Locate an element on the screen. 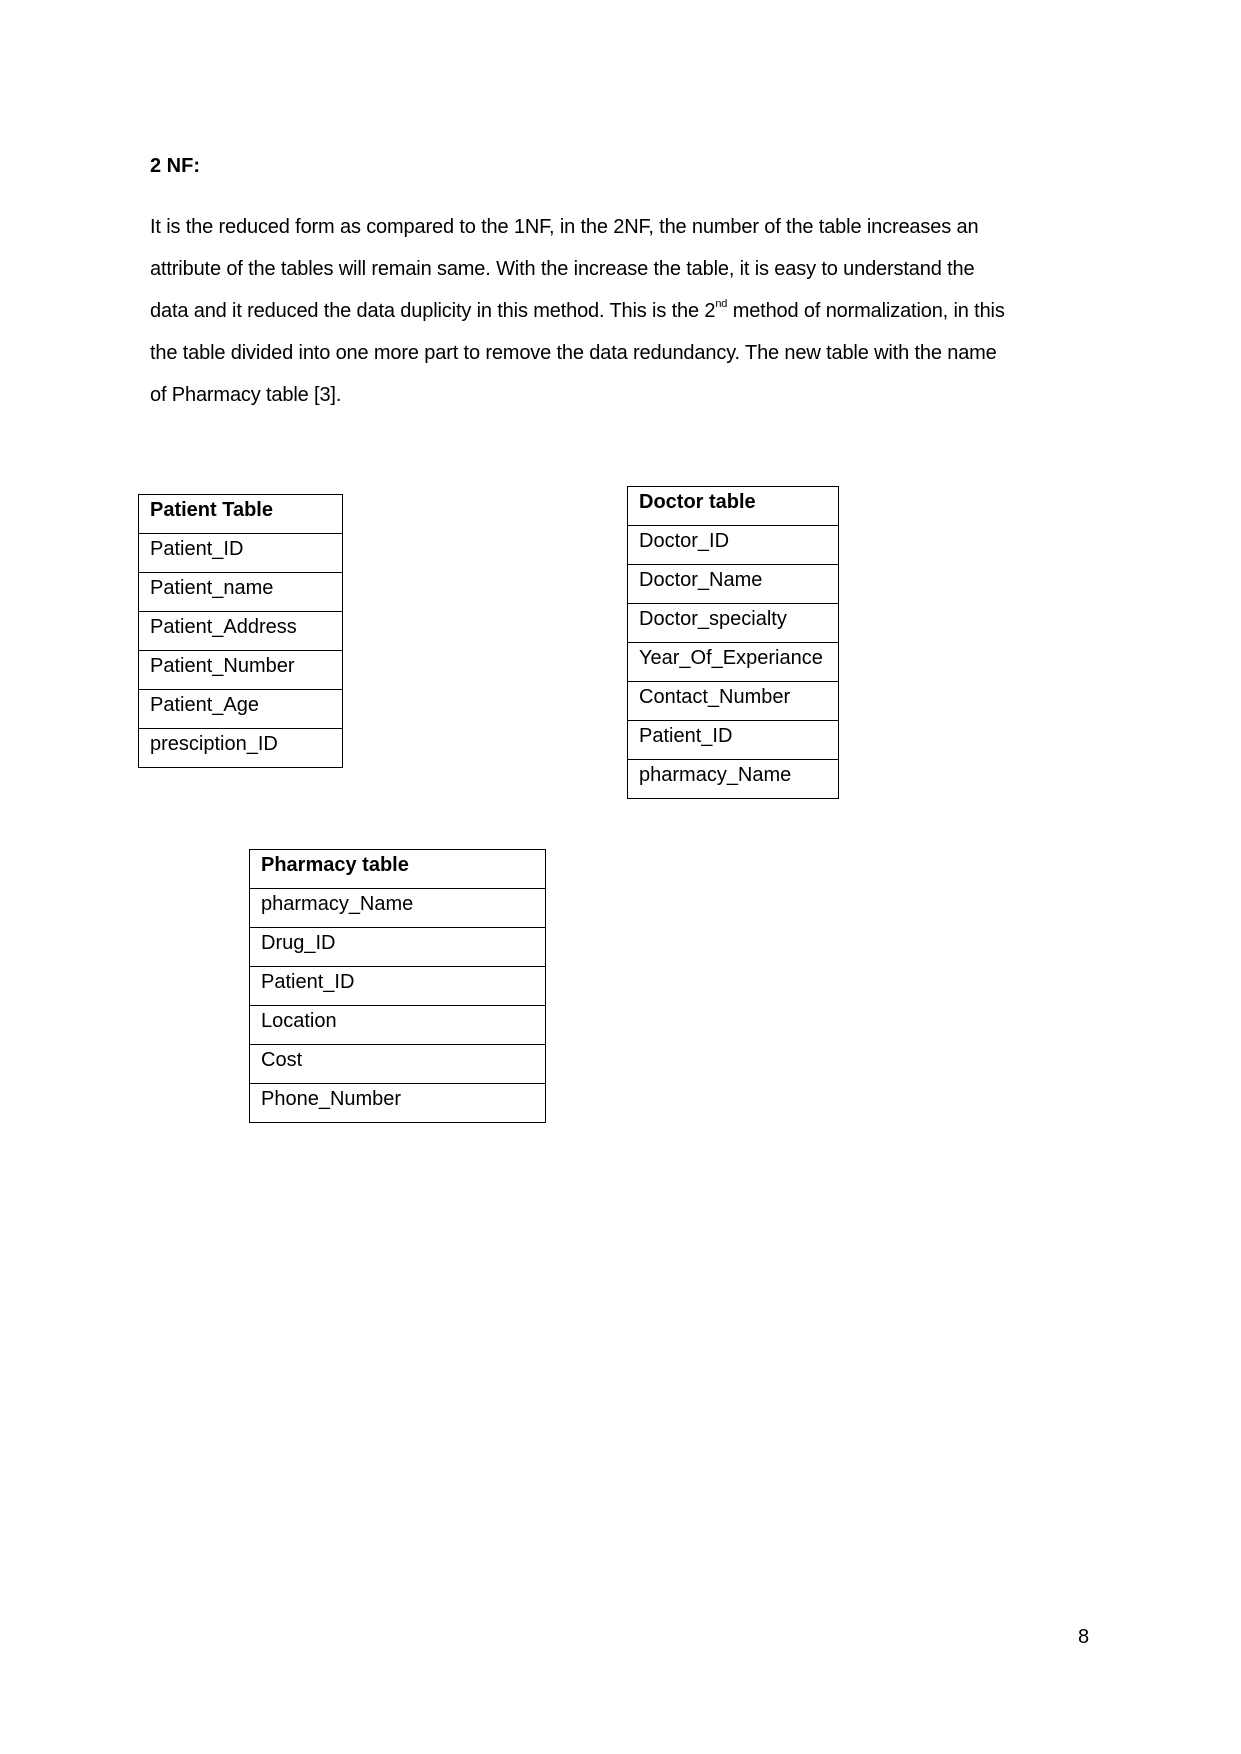  table-row: Contact_Number is located at coordinates (733, 701).